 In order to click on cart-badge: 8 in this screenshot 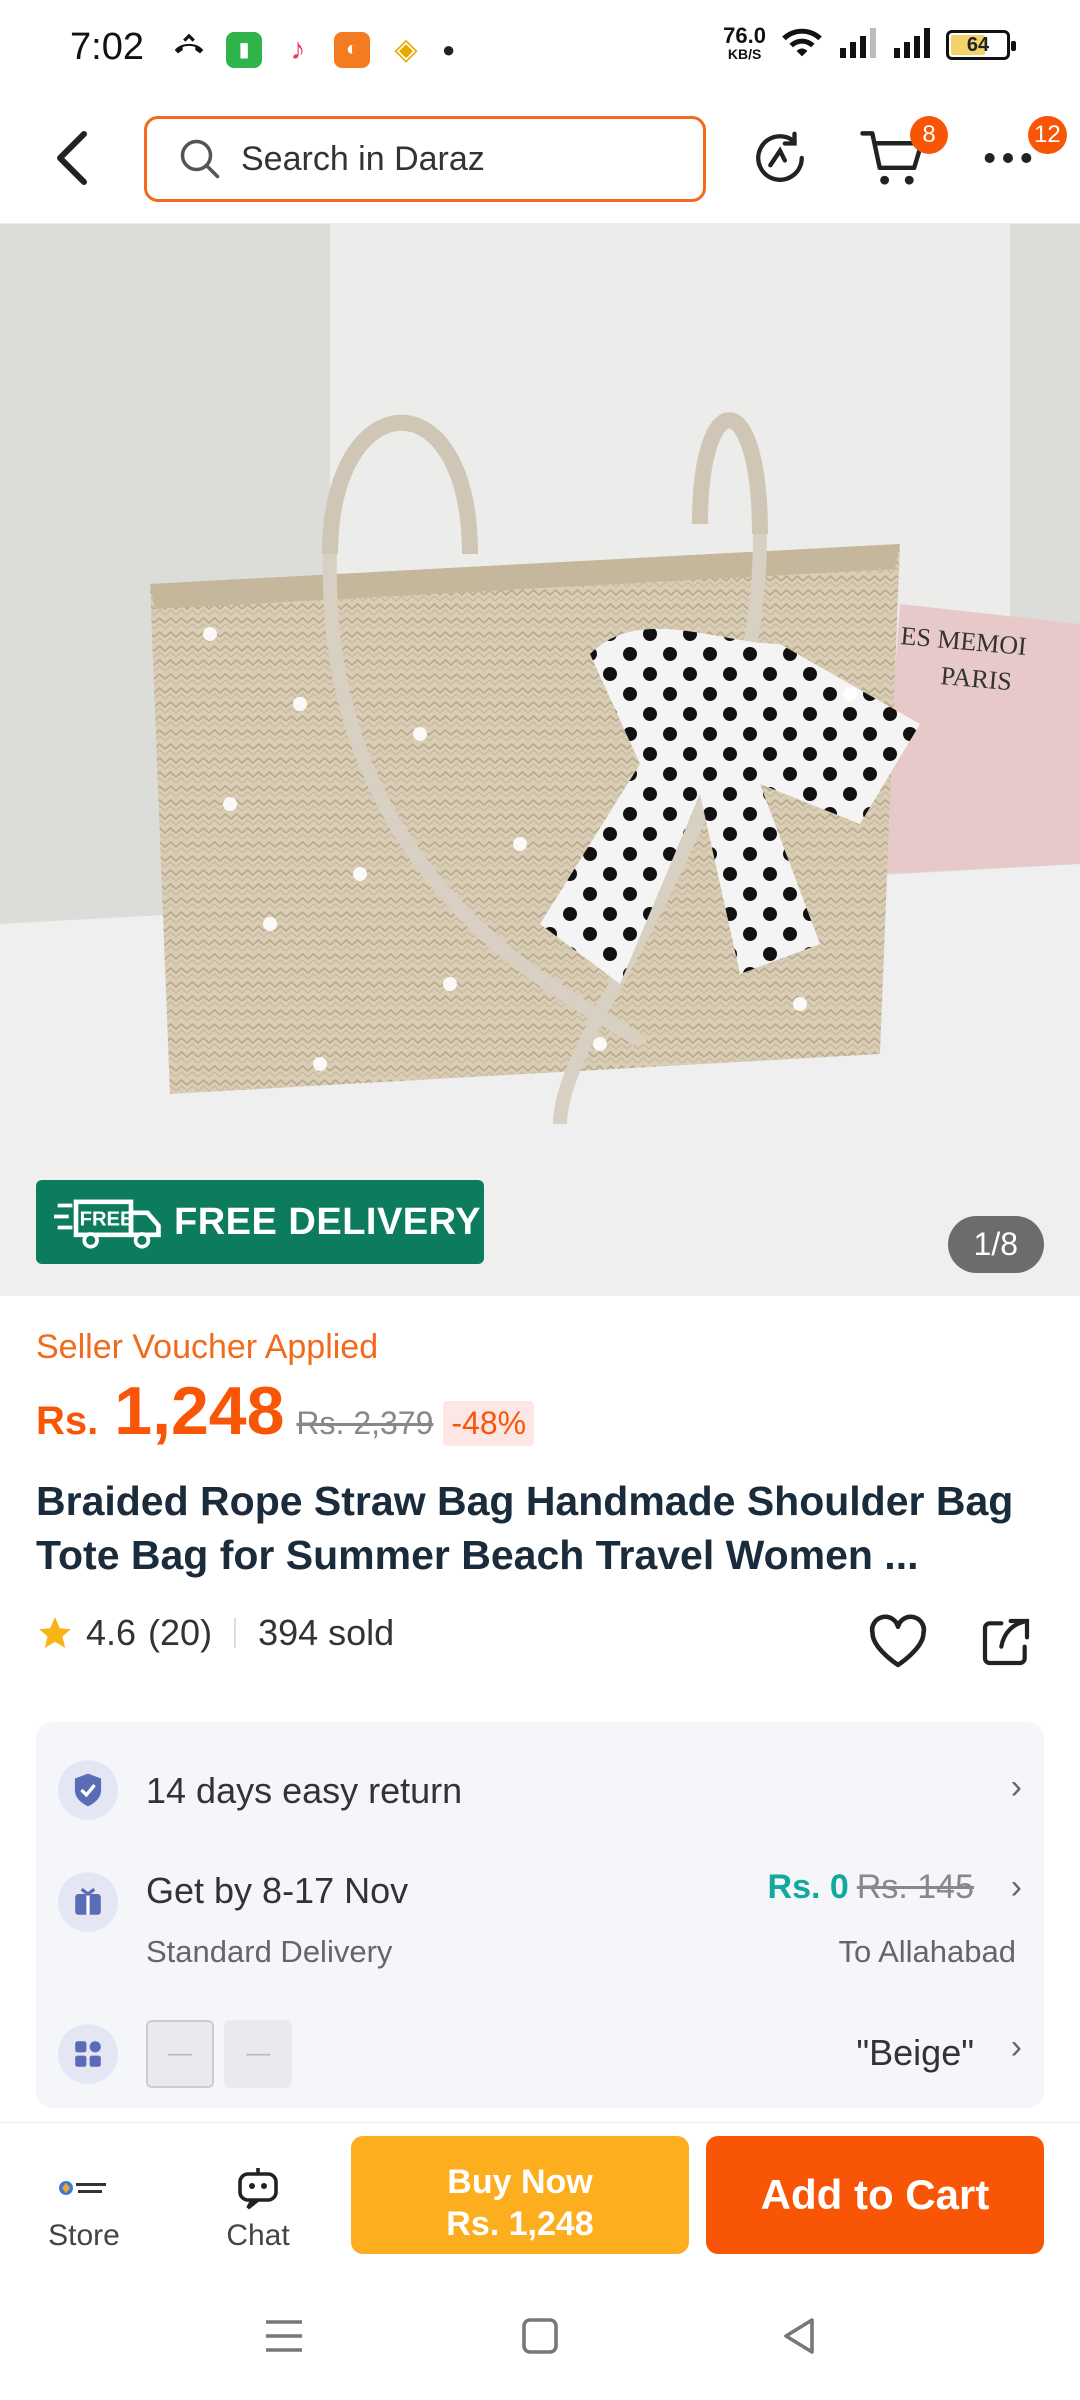, I will do `click(929, 135)`.